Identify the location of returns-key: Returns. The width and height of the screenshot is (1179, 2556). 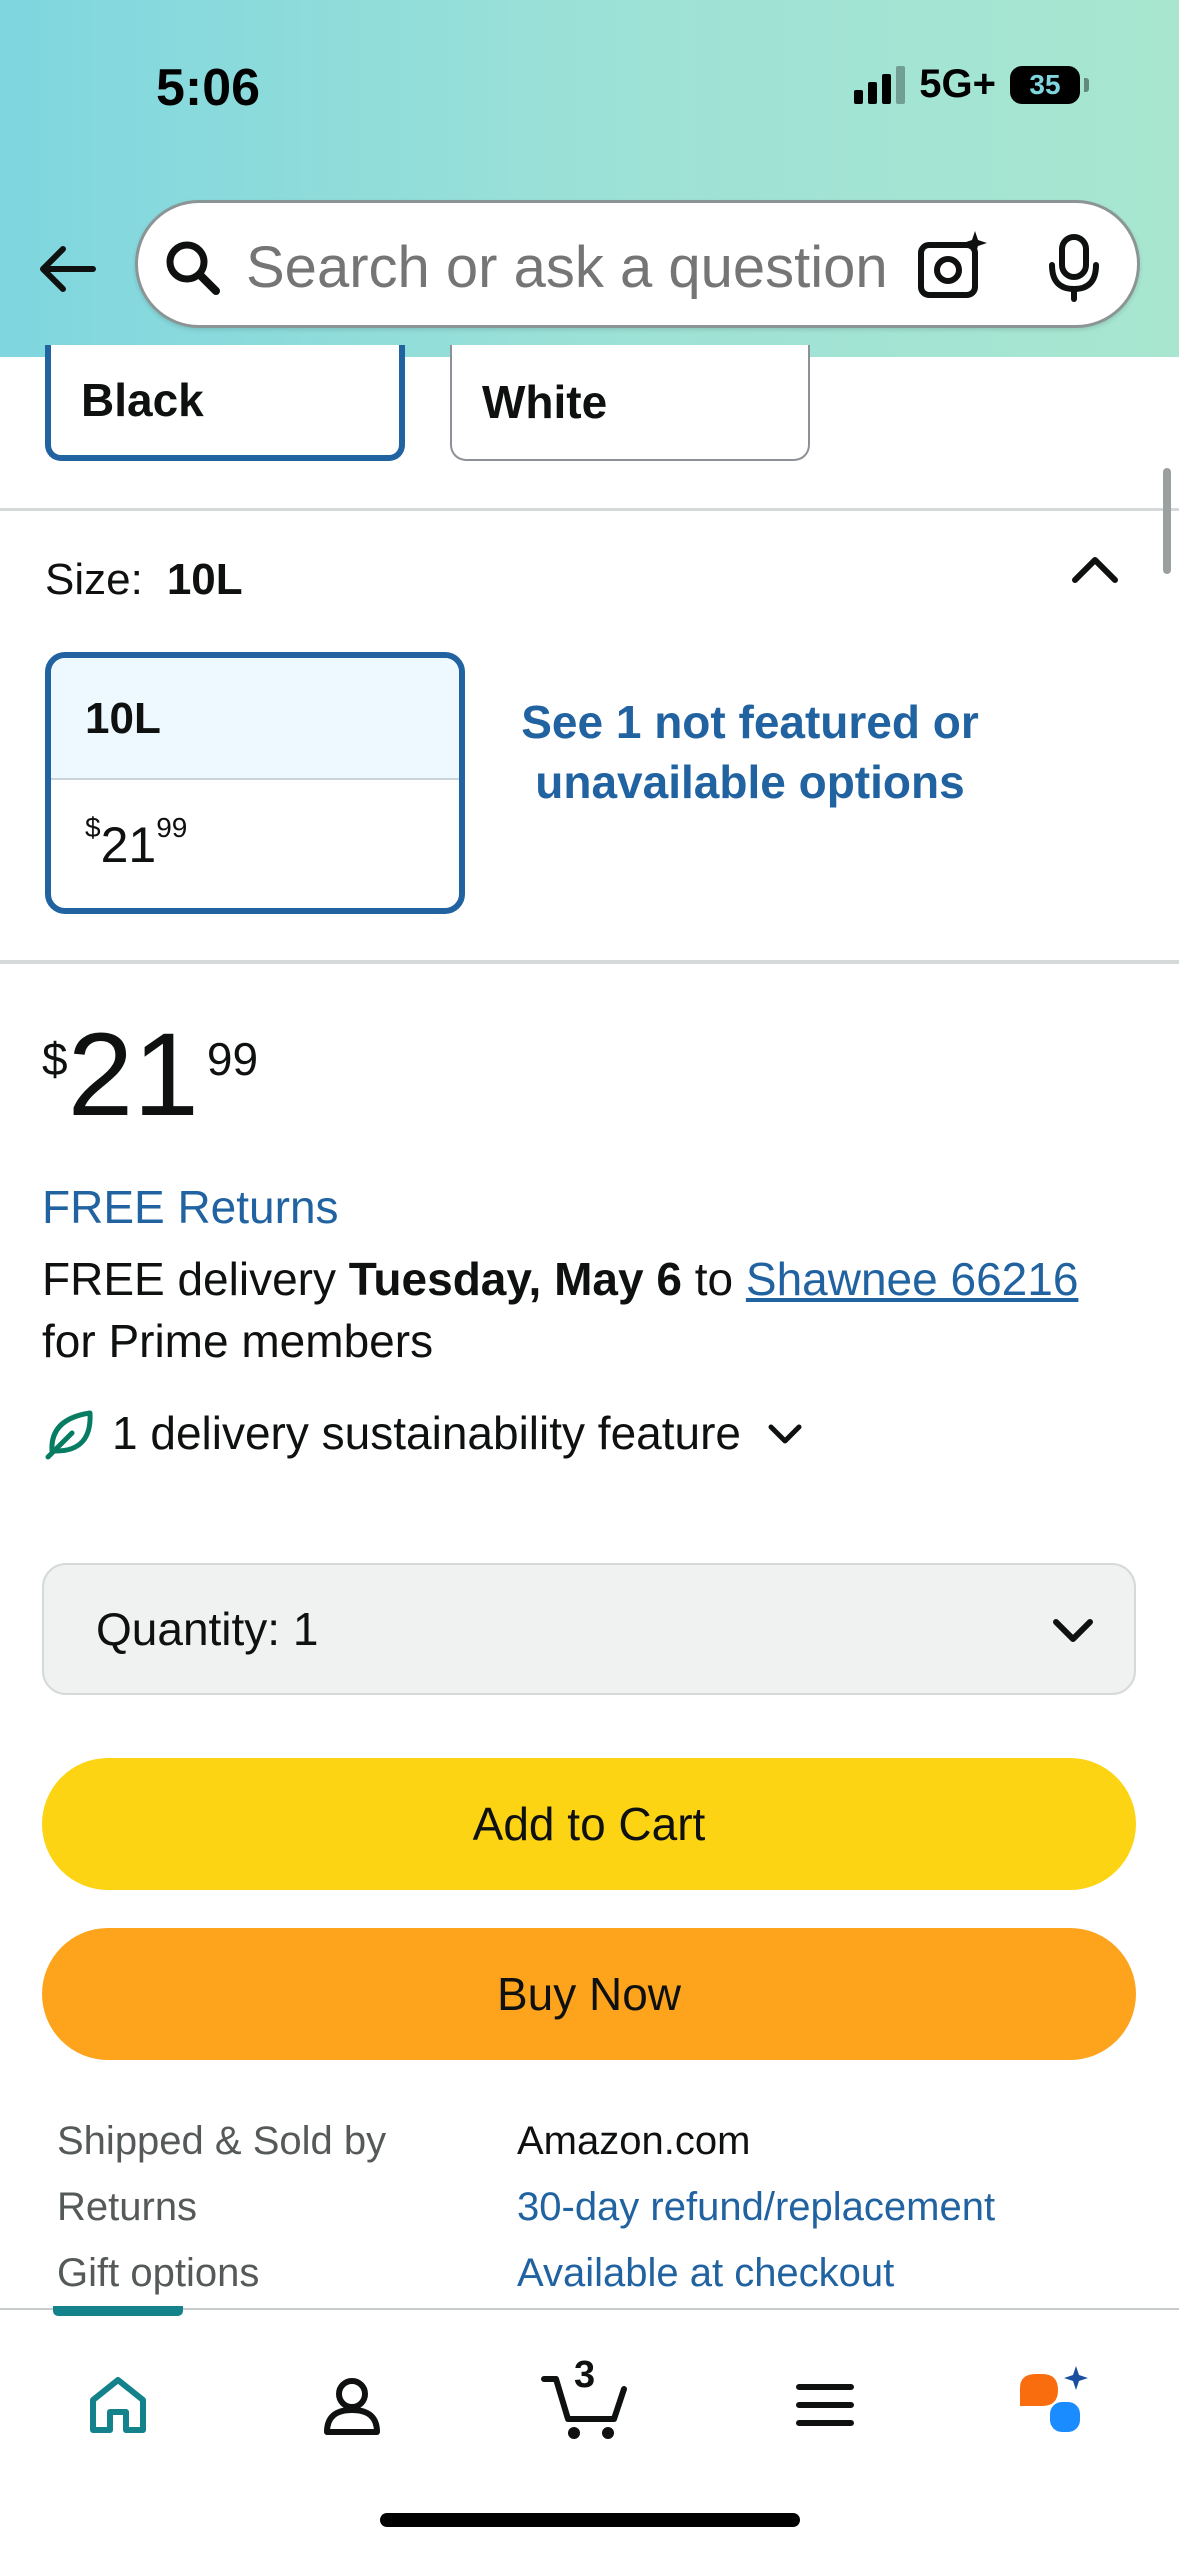
(127, 2206).